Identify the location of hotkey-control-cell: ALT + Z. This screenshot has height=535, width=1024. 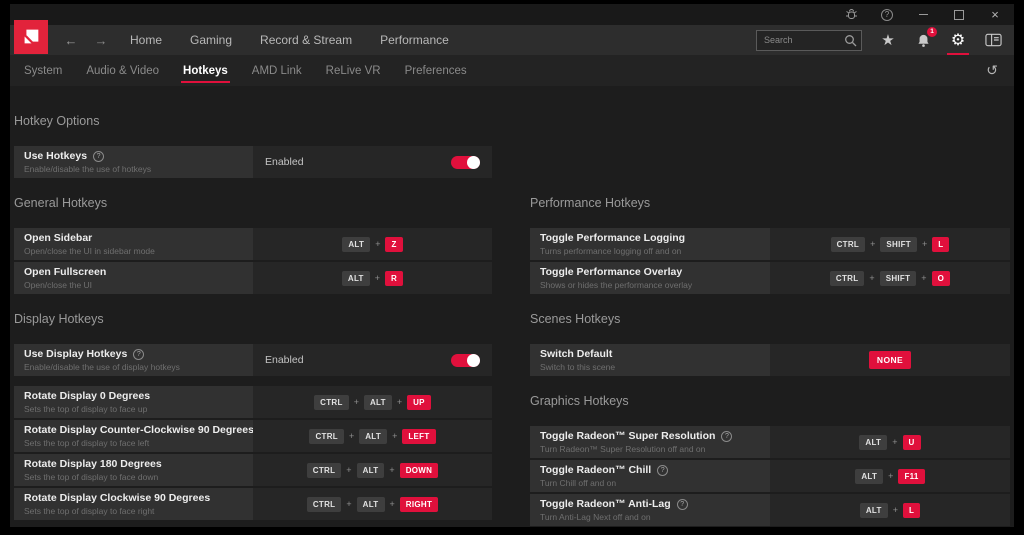
(372, 244).